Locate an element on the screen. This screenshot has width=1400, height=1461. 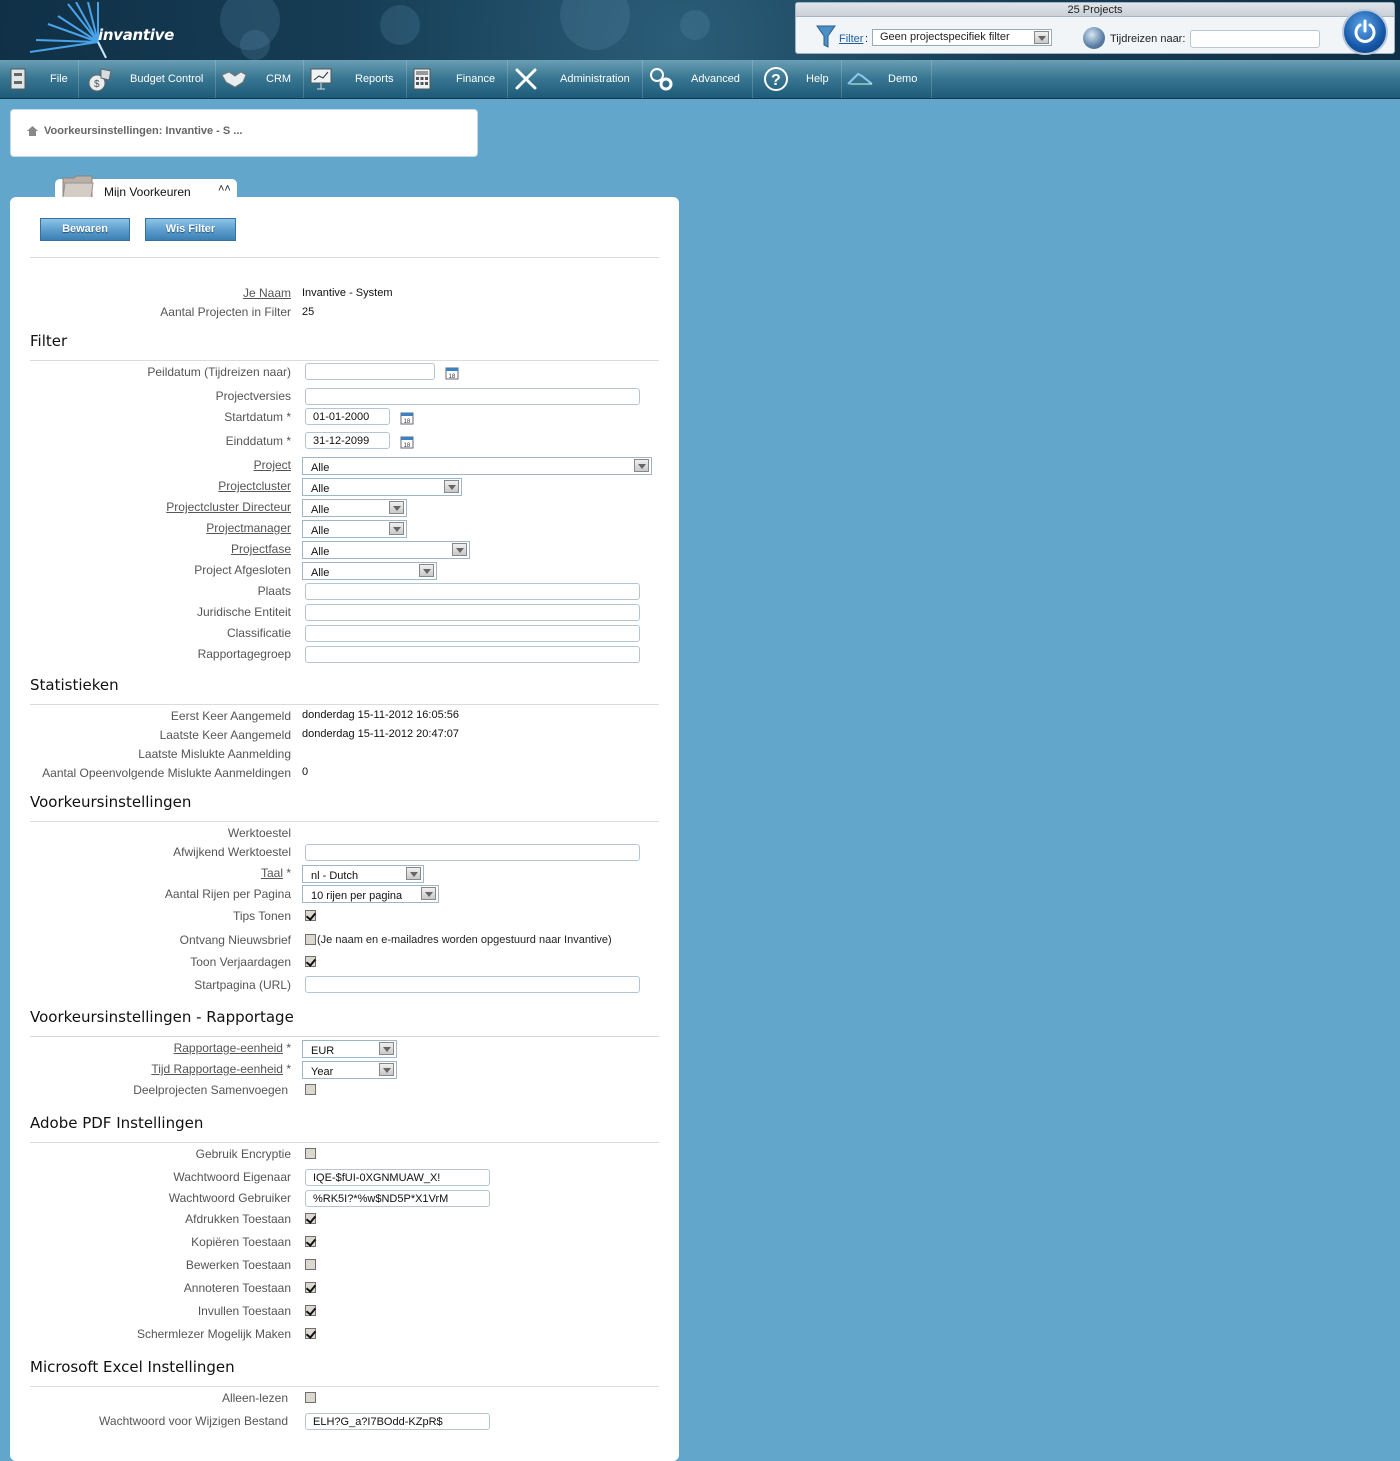
taal-select: nl - Dutch is located at coordinates (363, 874).